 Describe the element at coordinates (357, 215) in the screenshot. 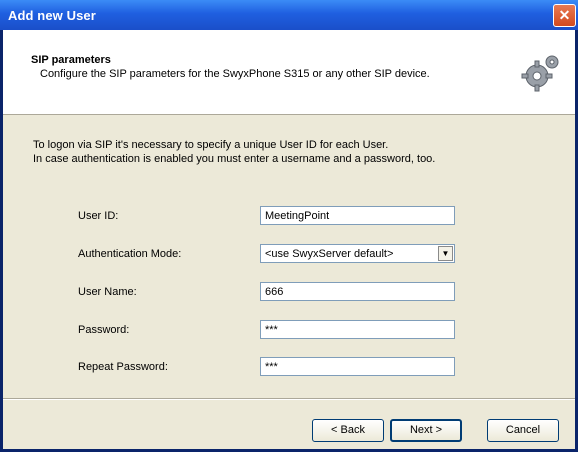

I see `user-id-field` at that location.